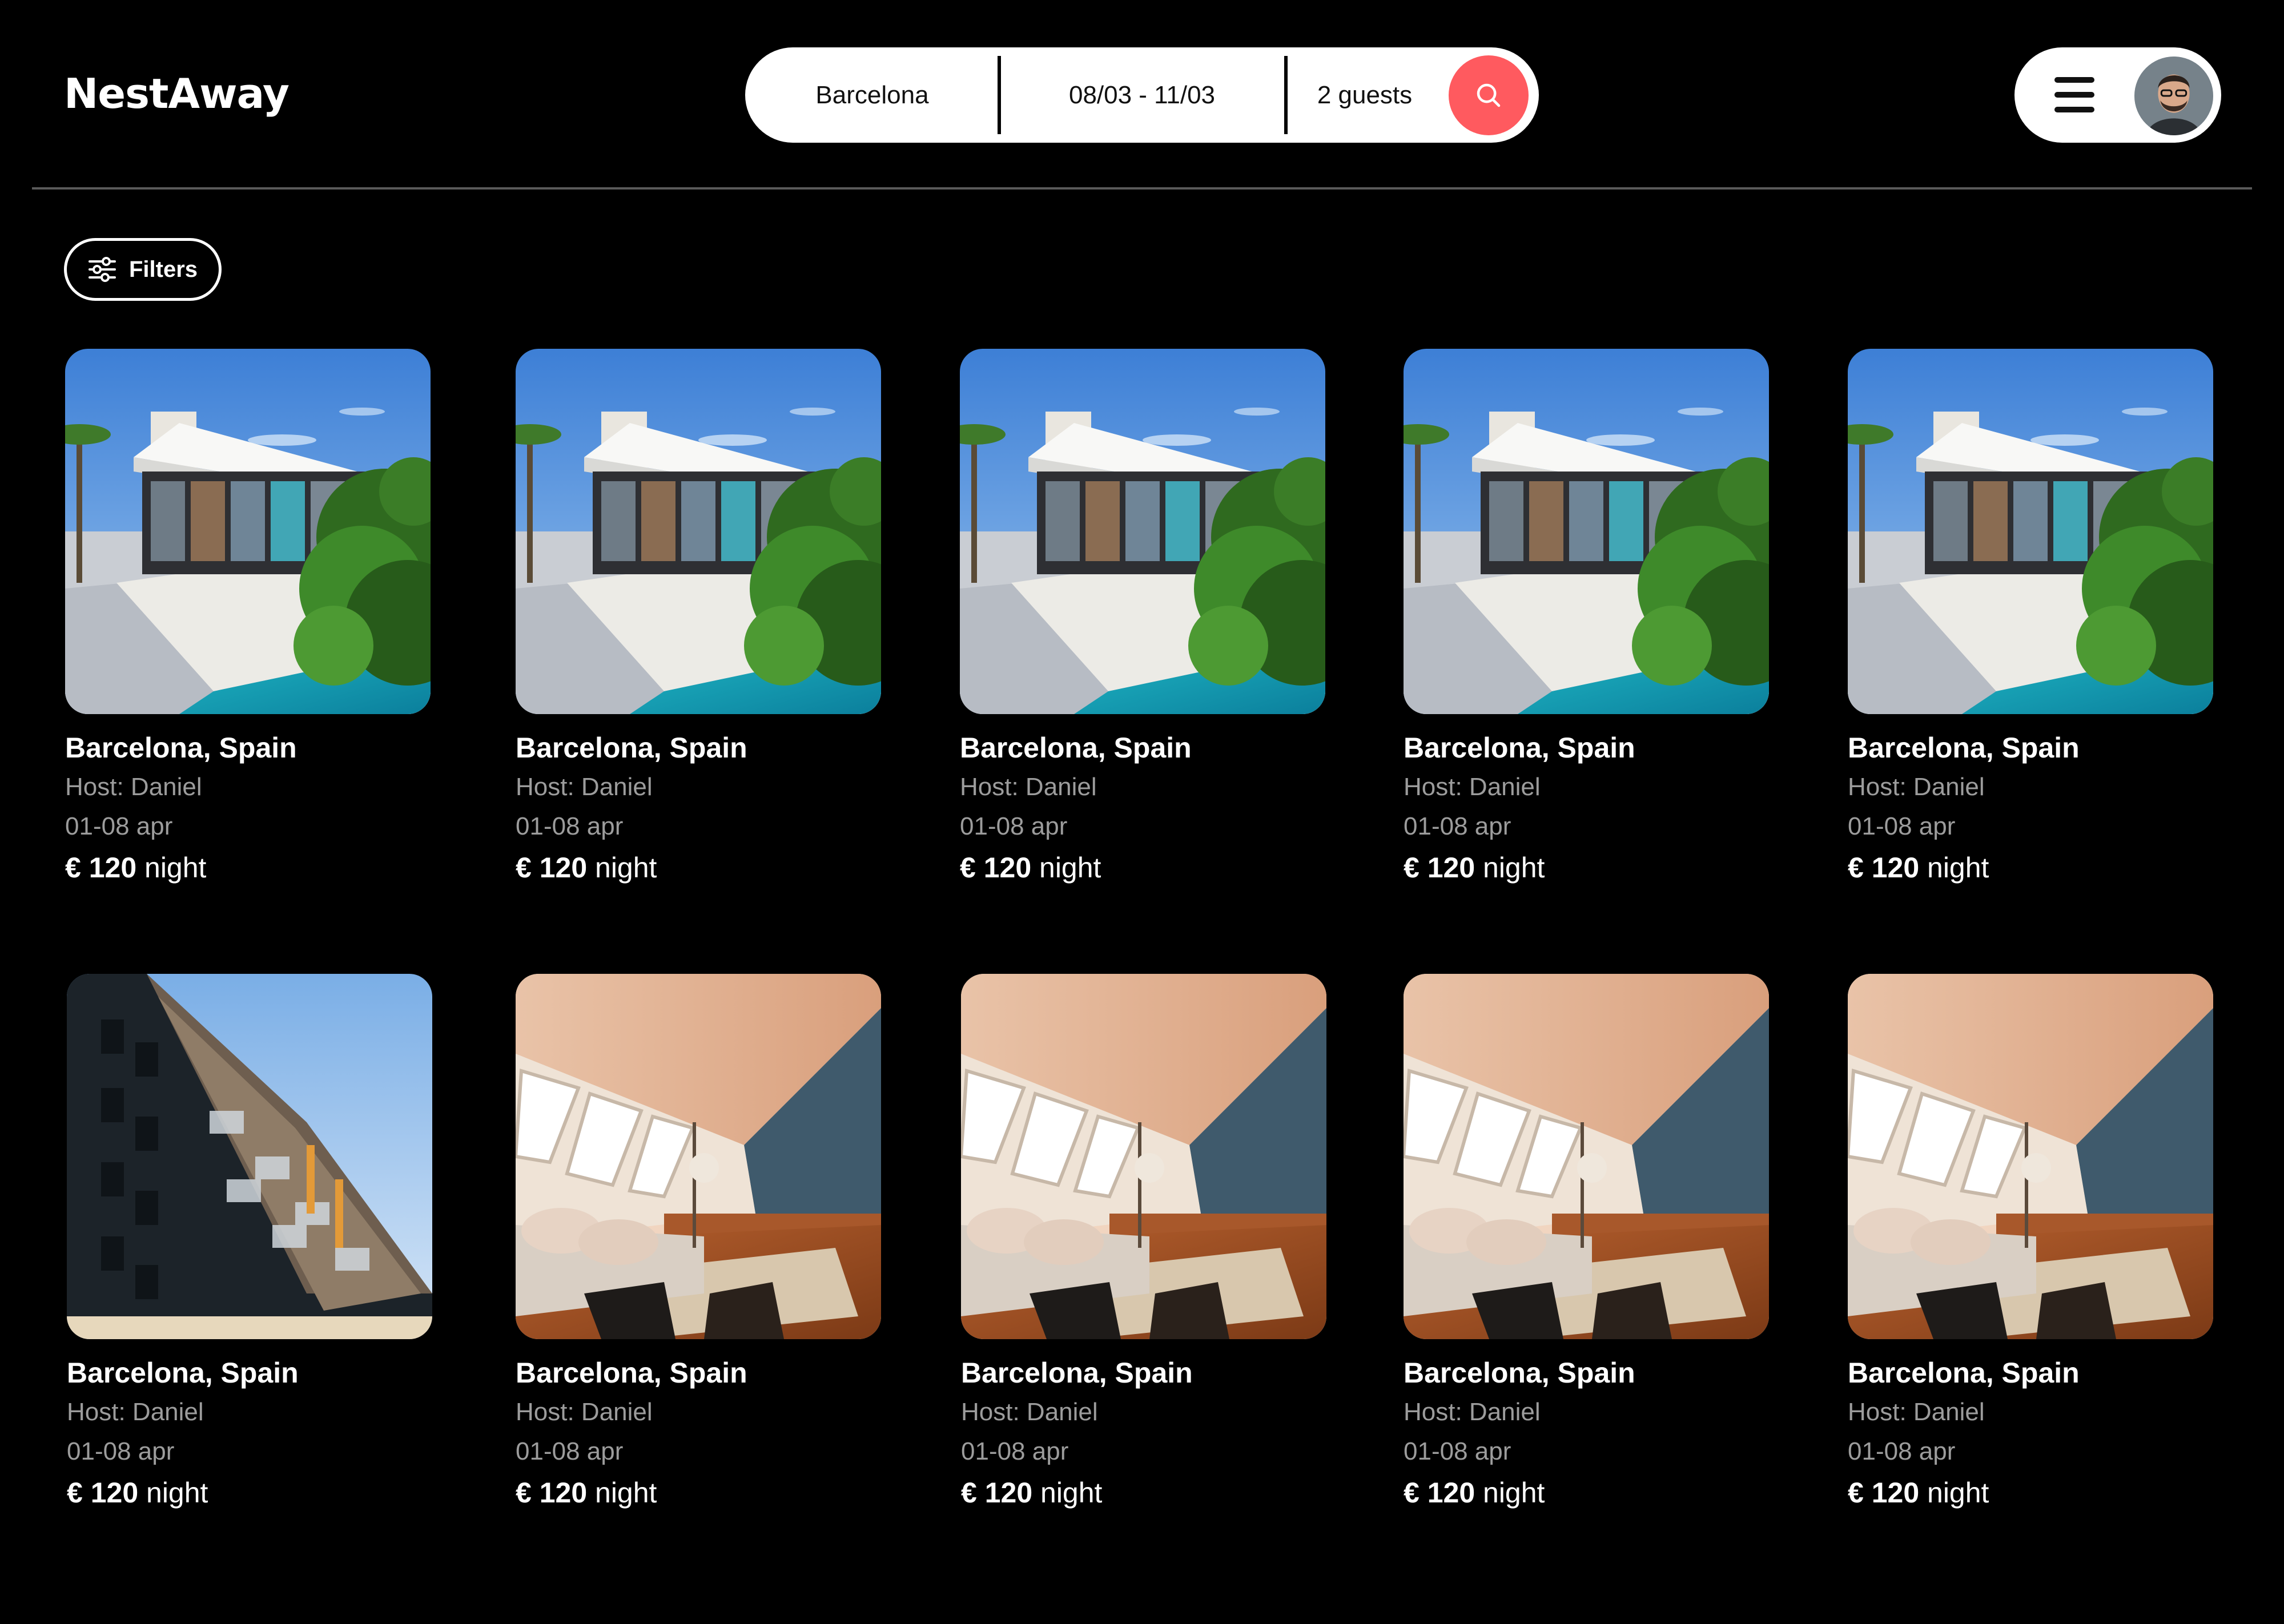 Image resolution: width=2284 pixels, height=1624 pixels. What do you see at coordinates (2173, 96) in the screenshot?
I see `user-avatar` at bounding box center [2173, 96].